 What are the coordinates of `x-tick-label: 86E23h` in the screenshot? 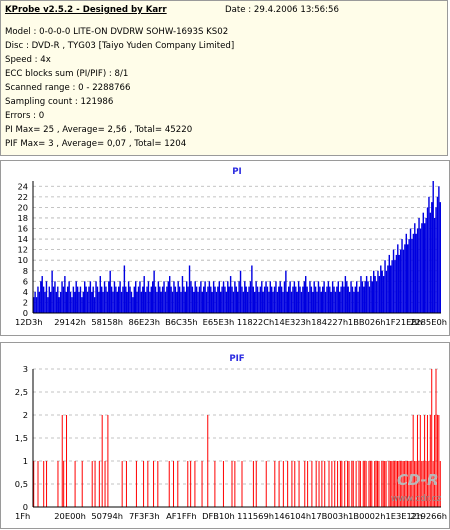 It's located at (144, 322).